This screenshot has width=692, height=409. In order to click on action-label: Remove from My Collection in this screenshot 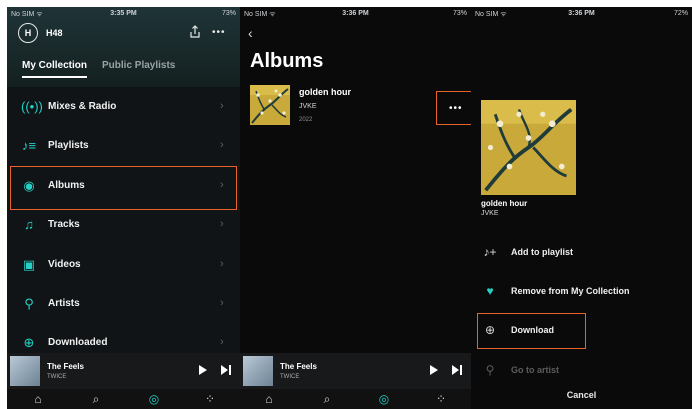, I will do `click(570, 291)`.